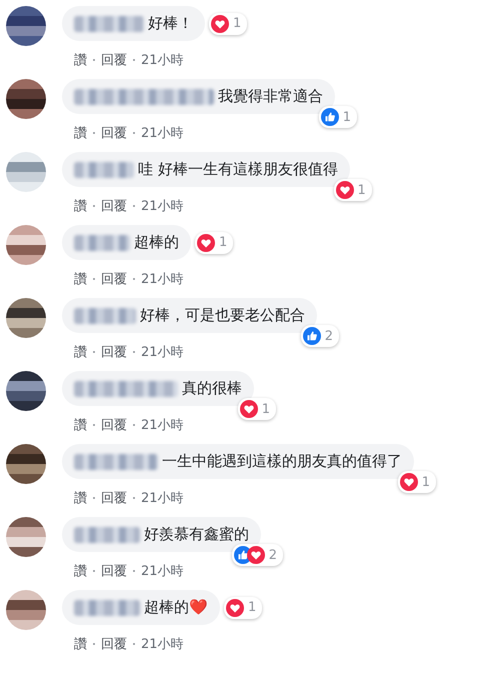  What do you see at coordinates (156, 242) in the screenshot?
I see `comment-text: 超棒的` at bounding box center [156, 242].